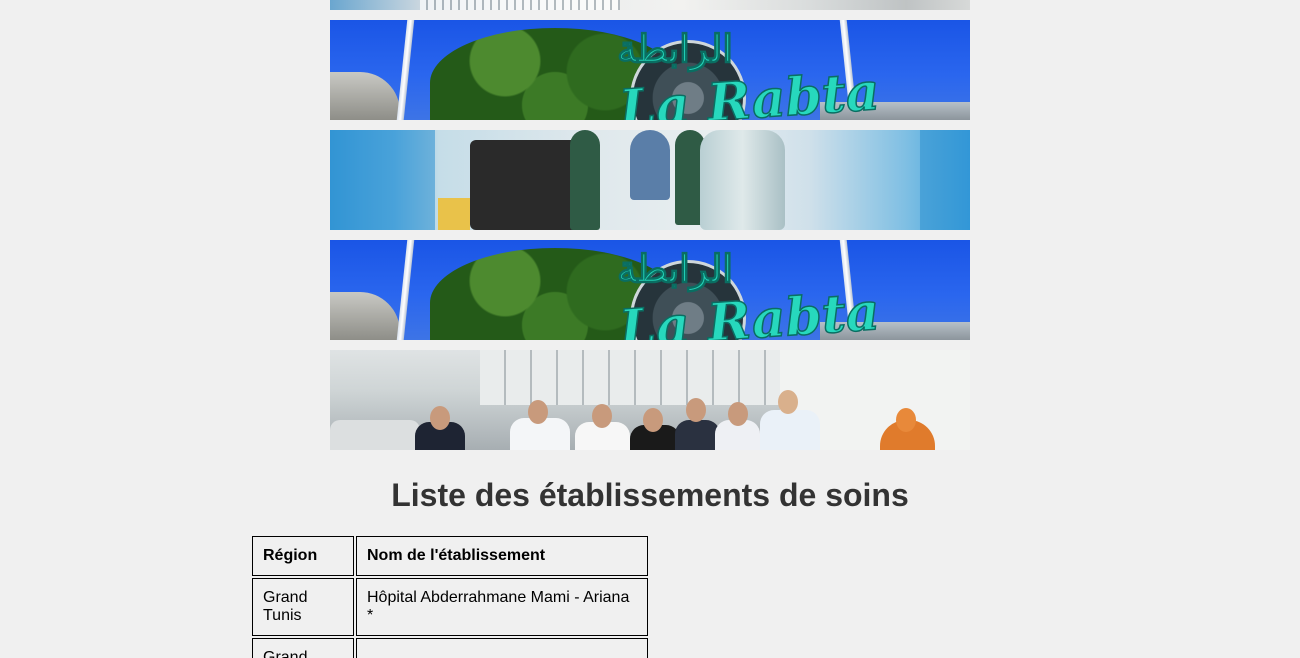 The height and width of the screenshot is (658, 1300). What do you see at coordinates (650, 5) in the screenshot?
I see `banner-building-photo` at bounding box center [650, 5].